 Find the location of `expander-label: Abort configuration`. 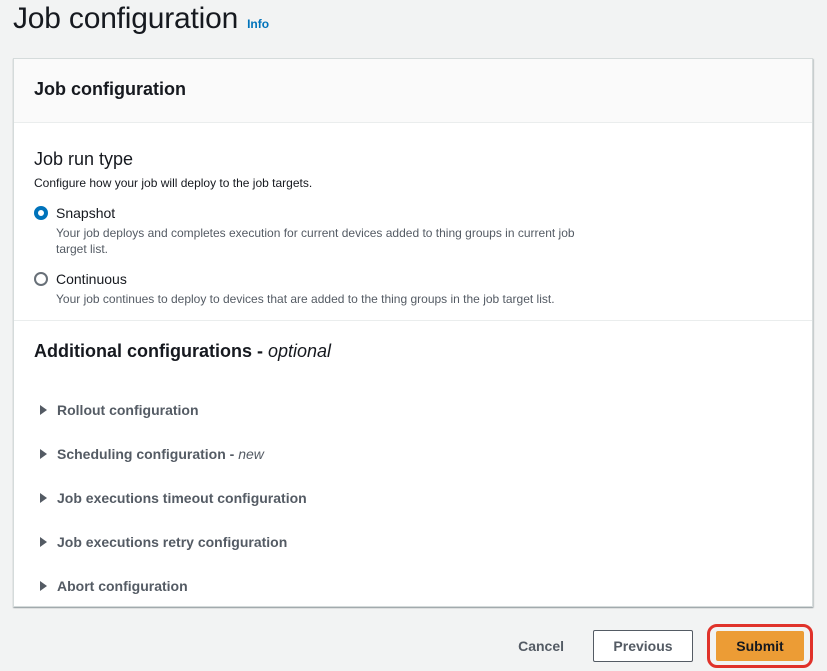

expander-label: Abort configuration is located at coordinates (122, 586).